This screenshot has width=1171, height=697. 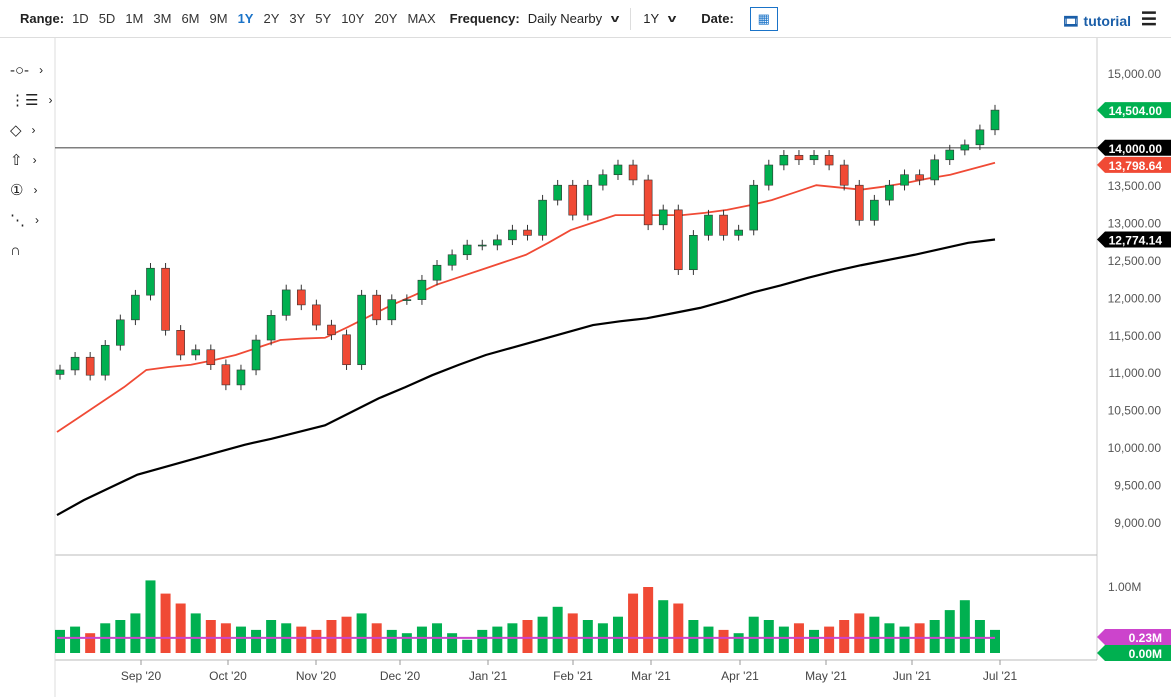 What do you see at coordinates (1136, 166) in the screenshot?
I see `ma50-label: 13,798.64` at bounding box center [1136, 166].